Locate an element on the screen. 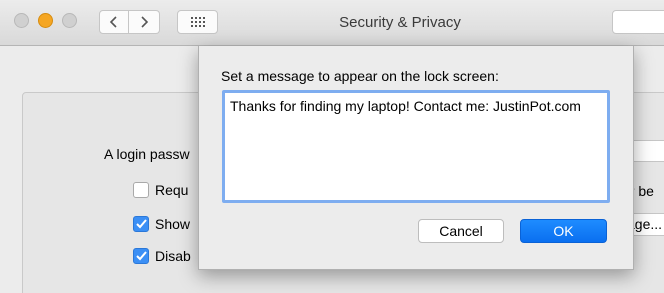 The width and height of the screenshot is (664, 293). disable-autologin-row: Disab is located at coordinates (162, 256).